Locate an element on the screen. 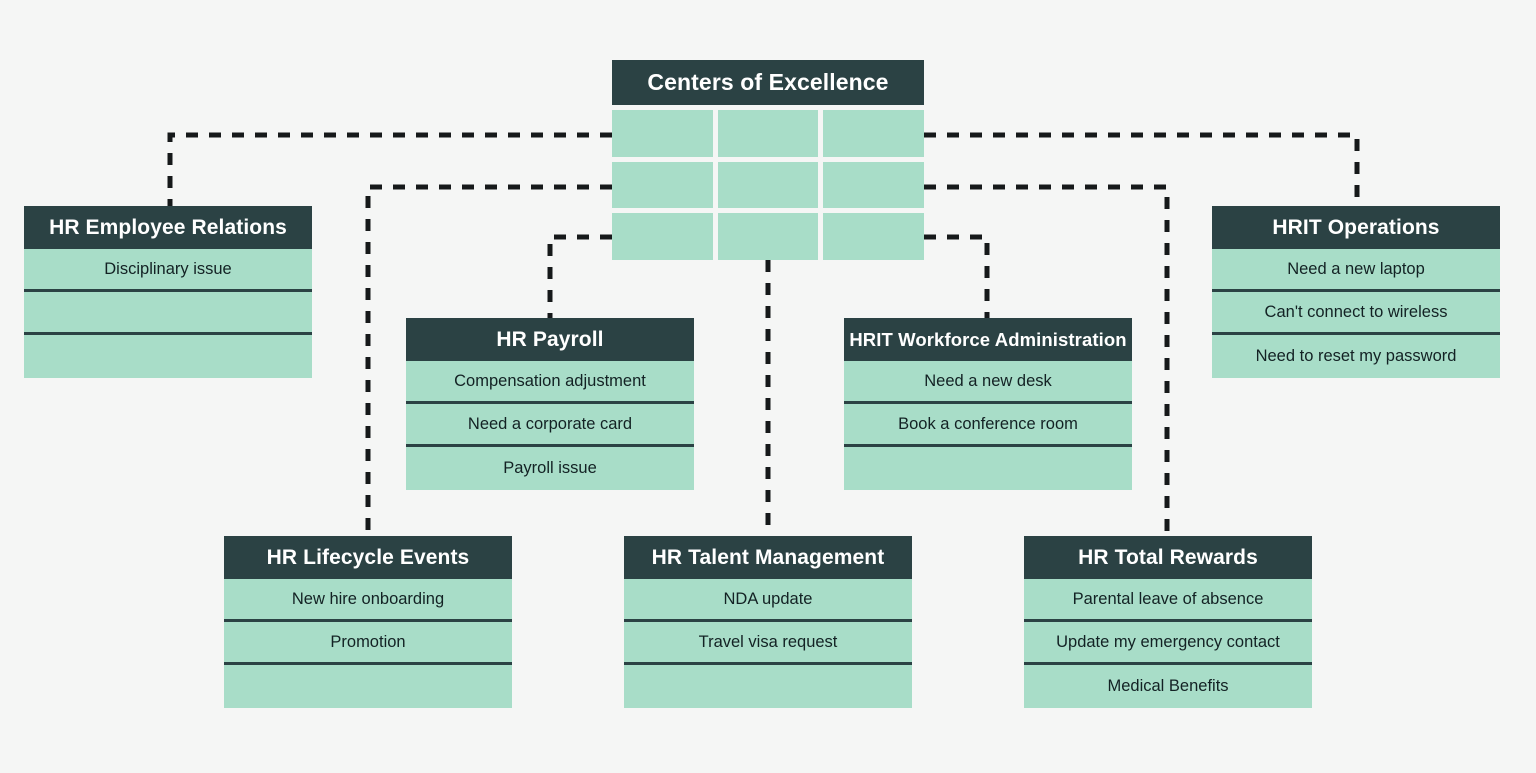  node-items-hr-lifecycle-events: New hire onboarding Promotion is located at coordinates (368, 643).